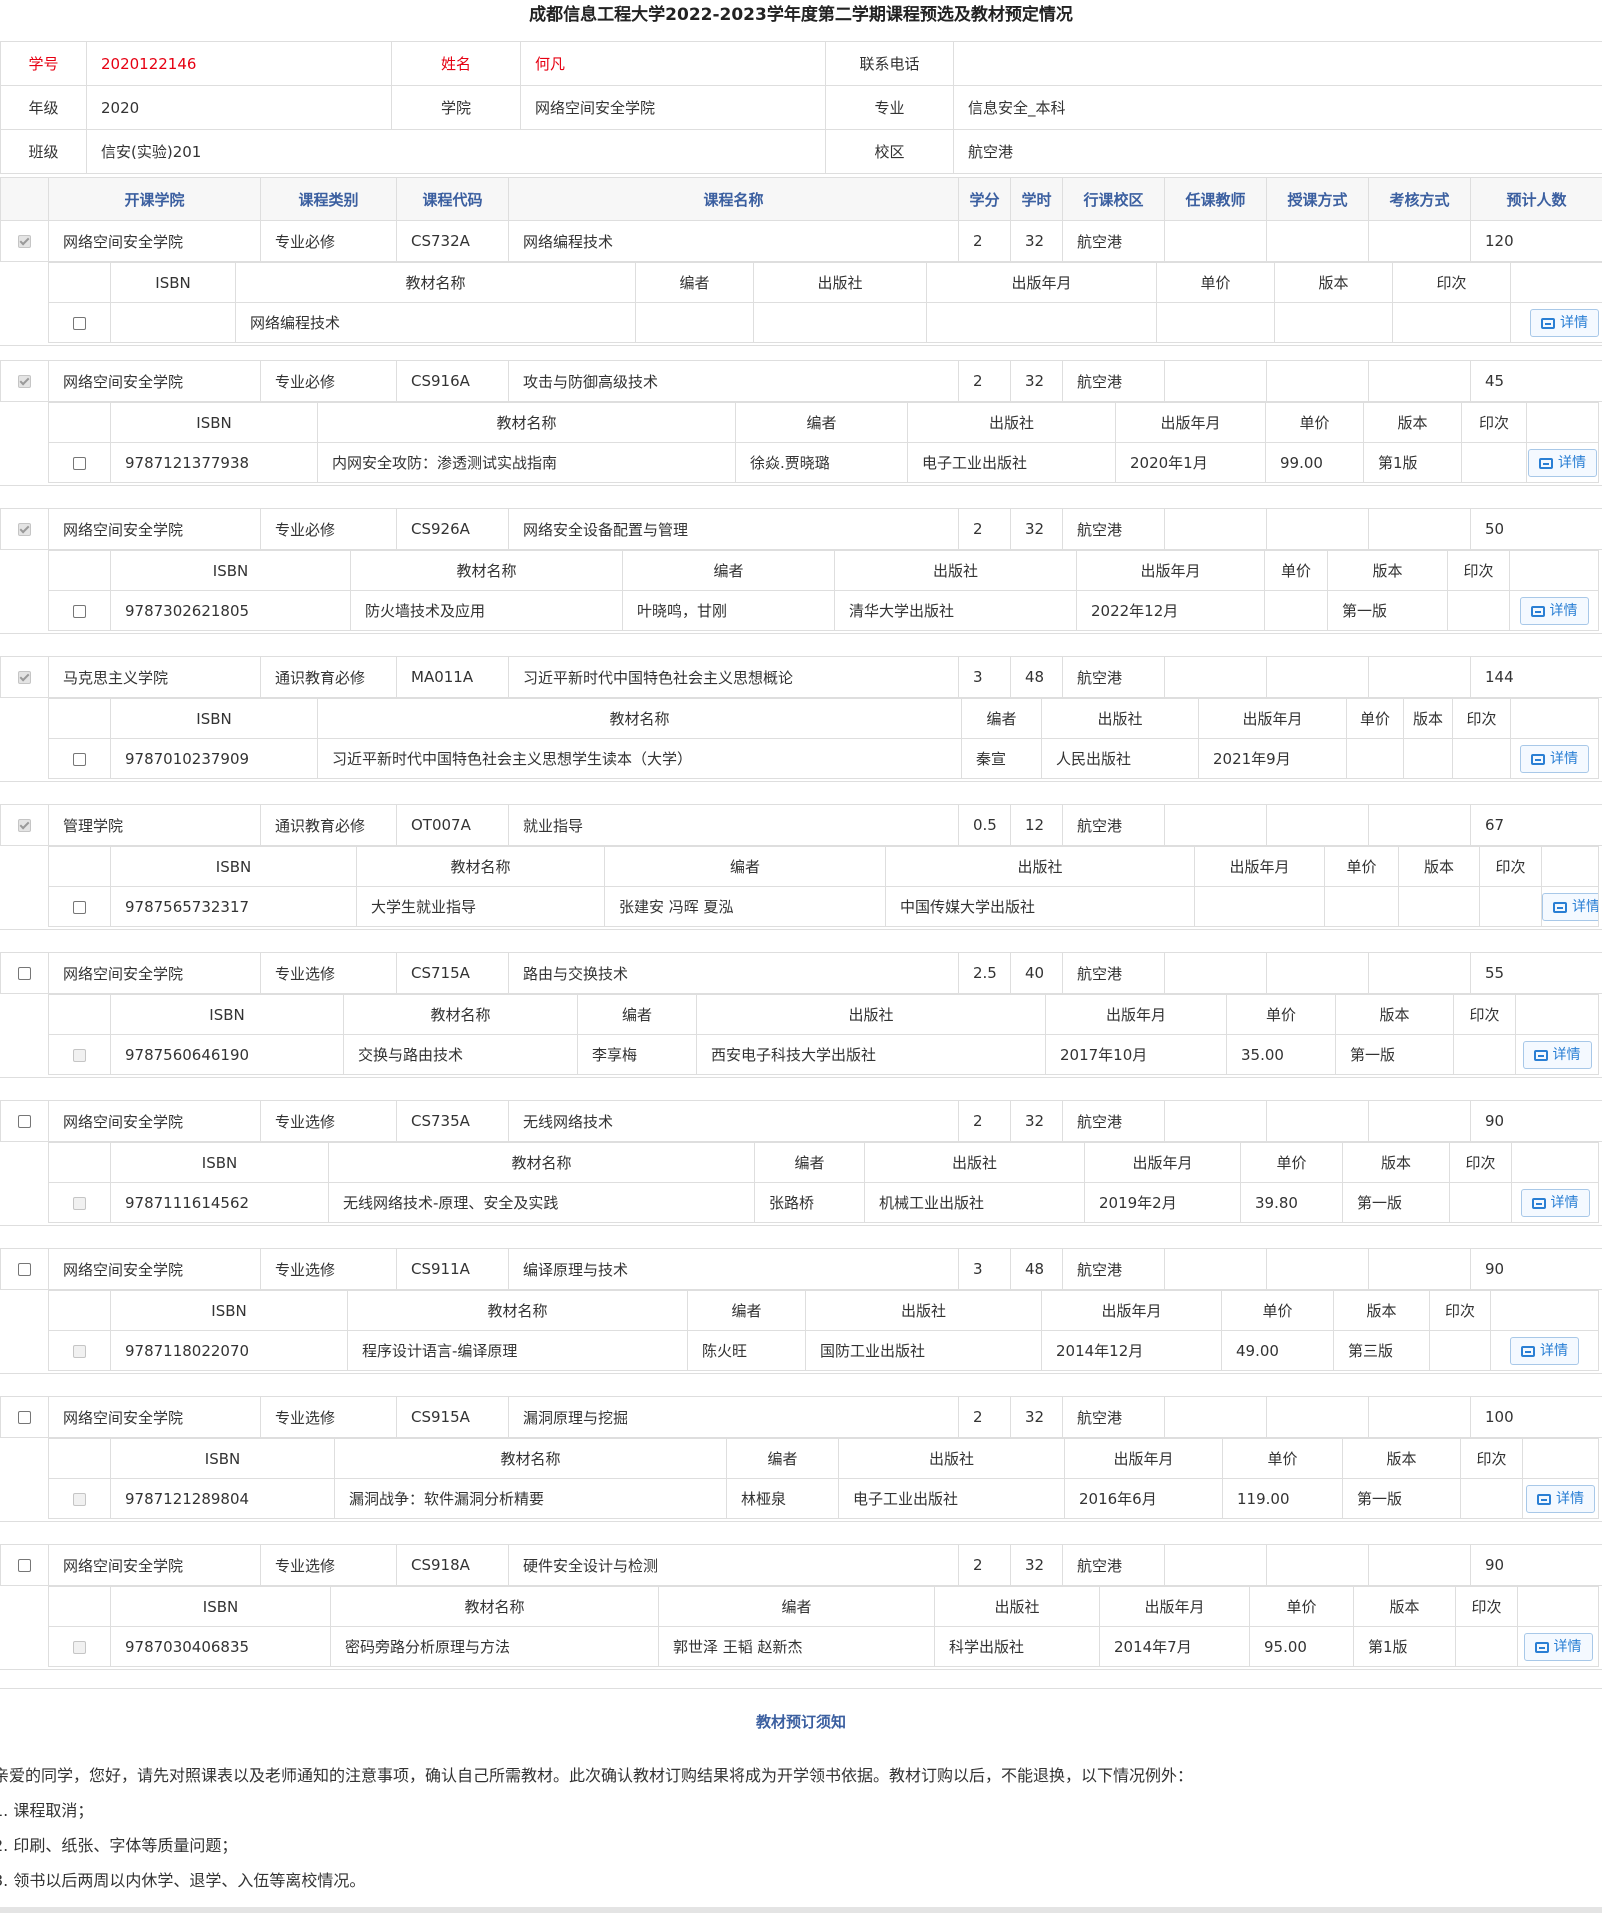 The image size is (1602, 1914). Describe the element at coordinates (1273, 719) in the screenshot. I see `textbook-header-cell: 出版年月` at that location.